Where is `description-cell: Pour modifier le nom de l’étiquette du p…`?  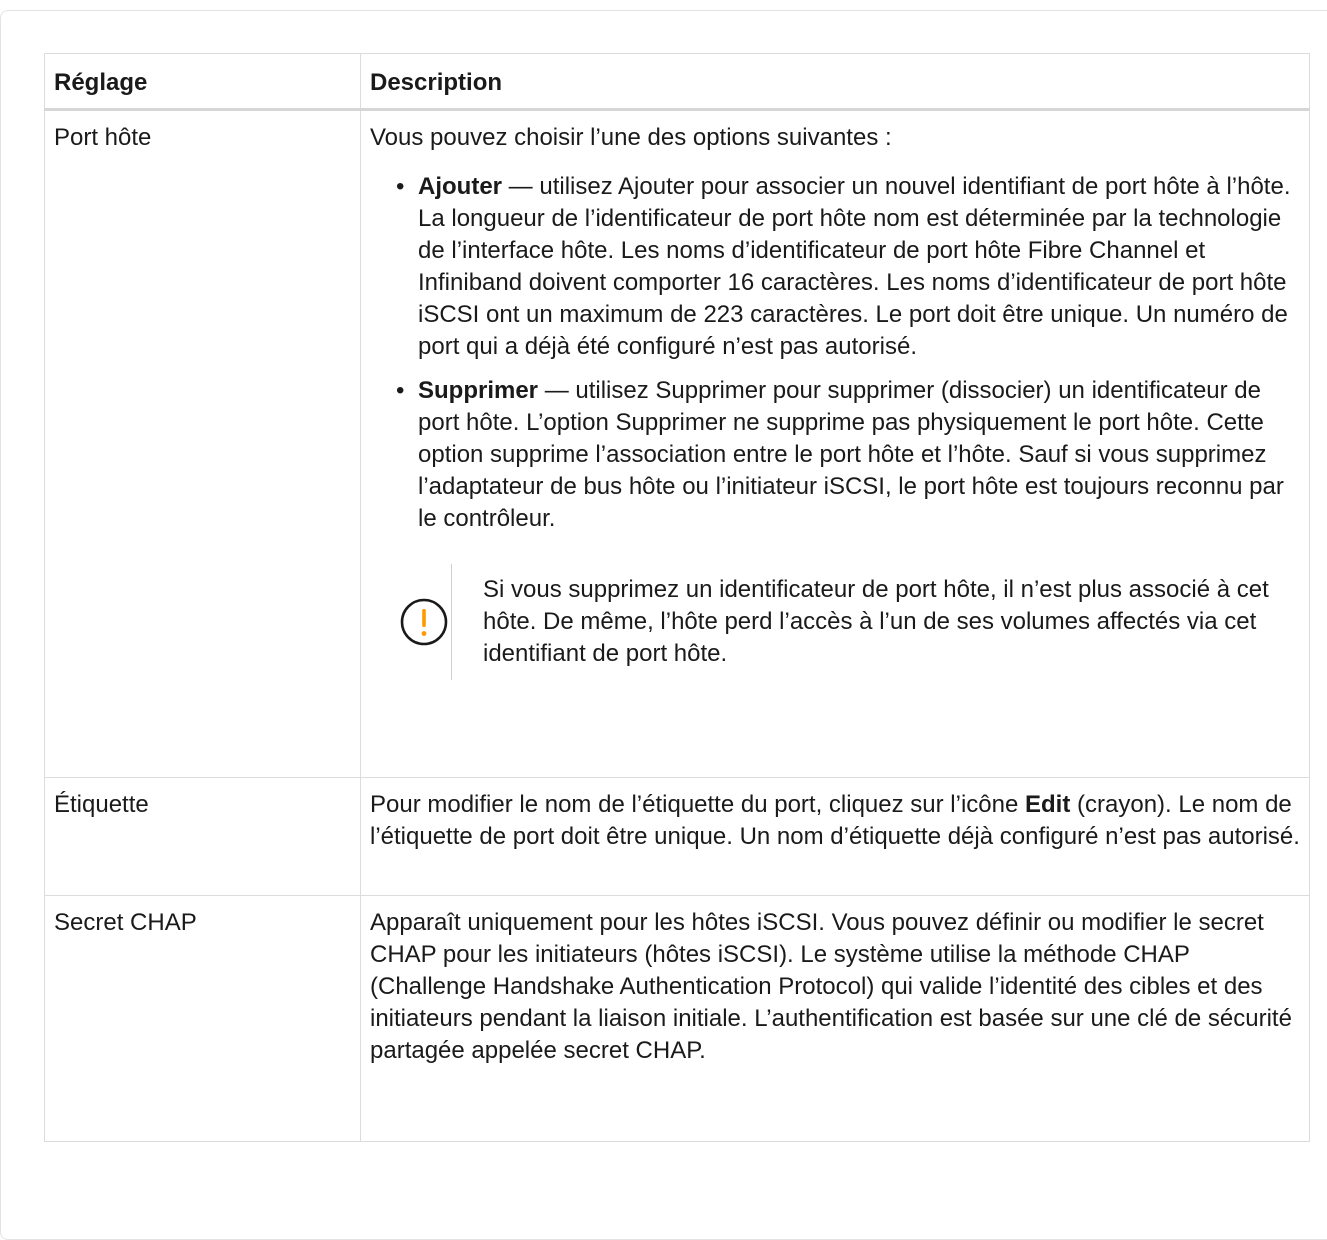
description-cell: Pour modifier le nom de l’étiquette du p… is located at coordinates (835, 836).